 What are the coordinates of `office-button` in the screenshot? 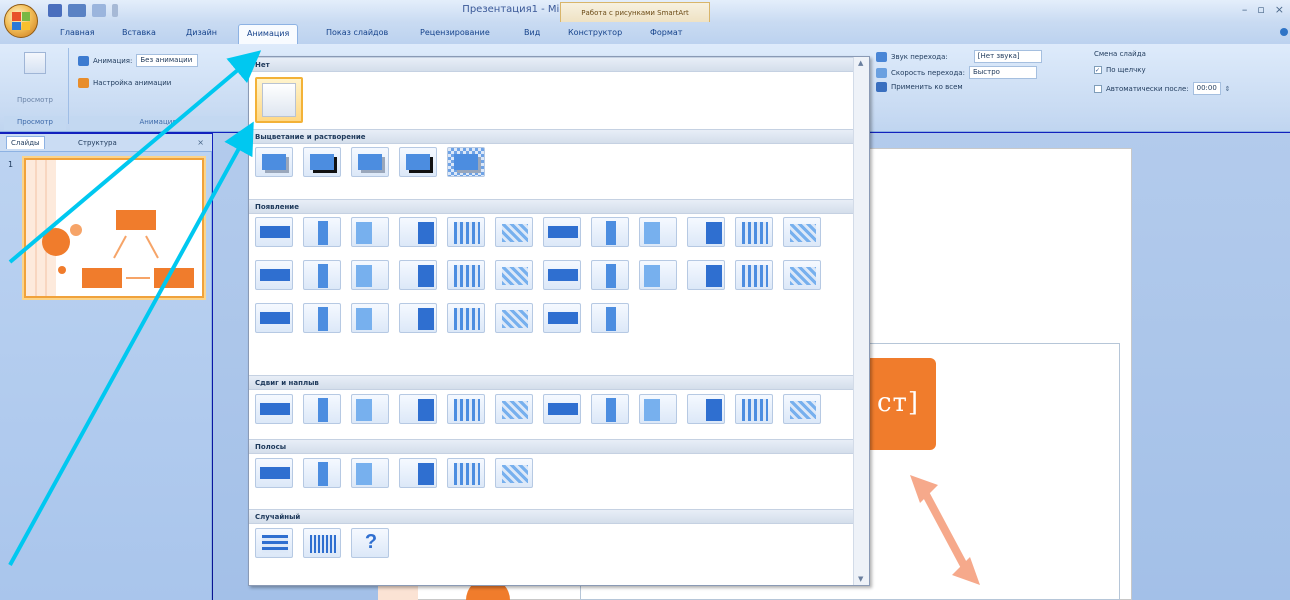 It's located at (21, 21).